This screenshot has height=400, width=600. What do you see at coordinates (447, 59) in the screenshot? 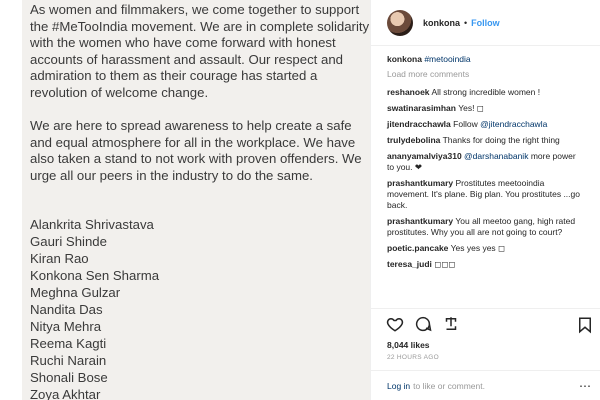
I see `caption-hashtag: #metooindia` at bounding box center [447, 59].